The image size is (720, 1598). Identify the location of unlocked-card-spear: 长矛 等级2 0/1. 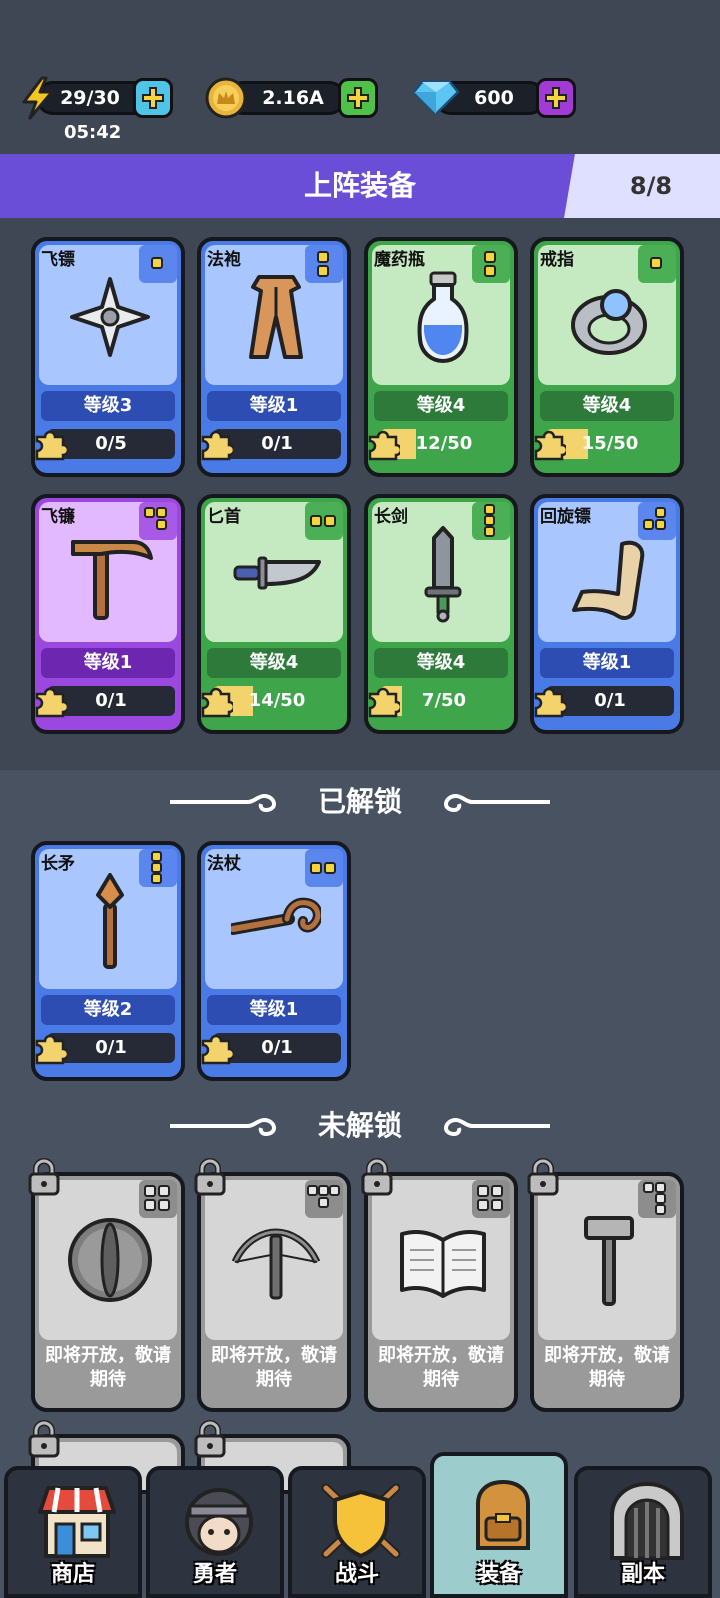
(108, 961).